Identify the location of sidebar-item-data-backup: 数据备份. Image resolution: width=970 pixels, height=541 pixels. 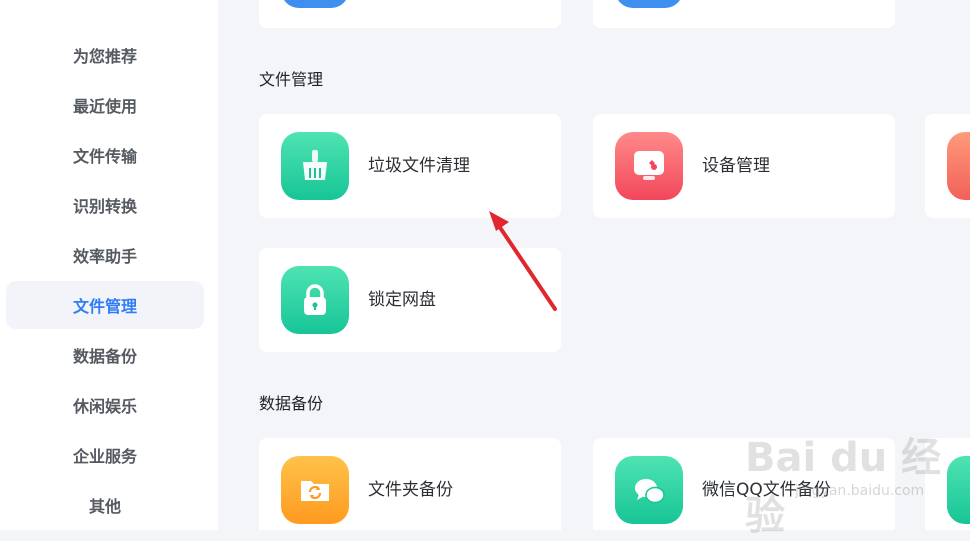
(105, 355).